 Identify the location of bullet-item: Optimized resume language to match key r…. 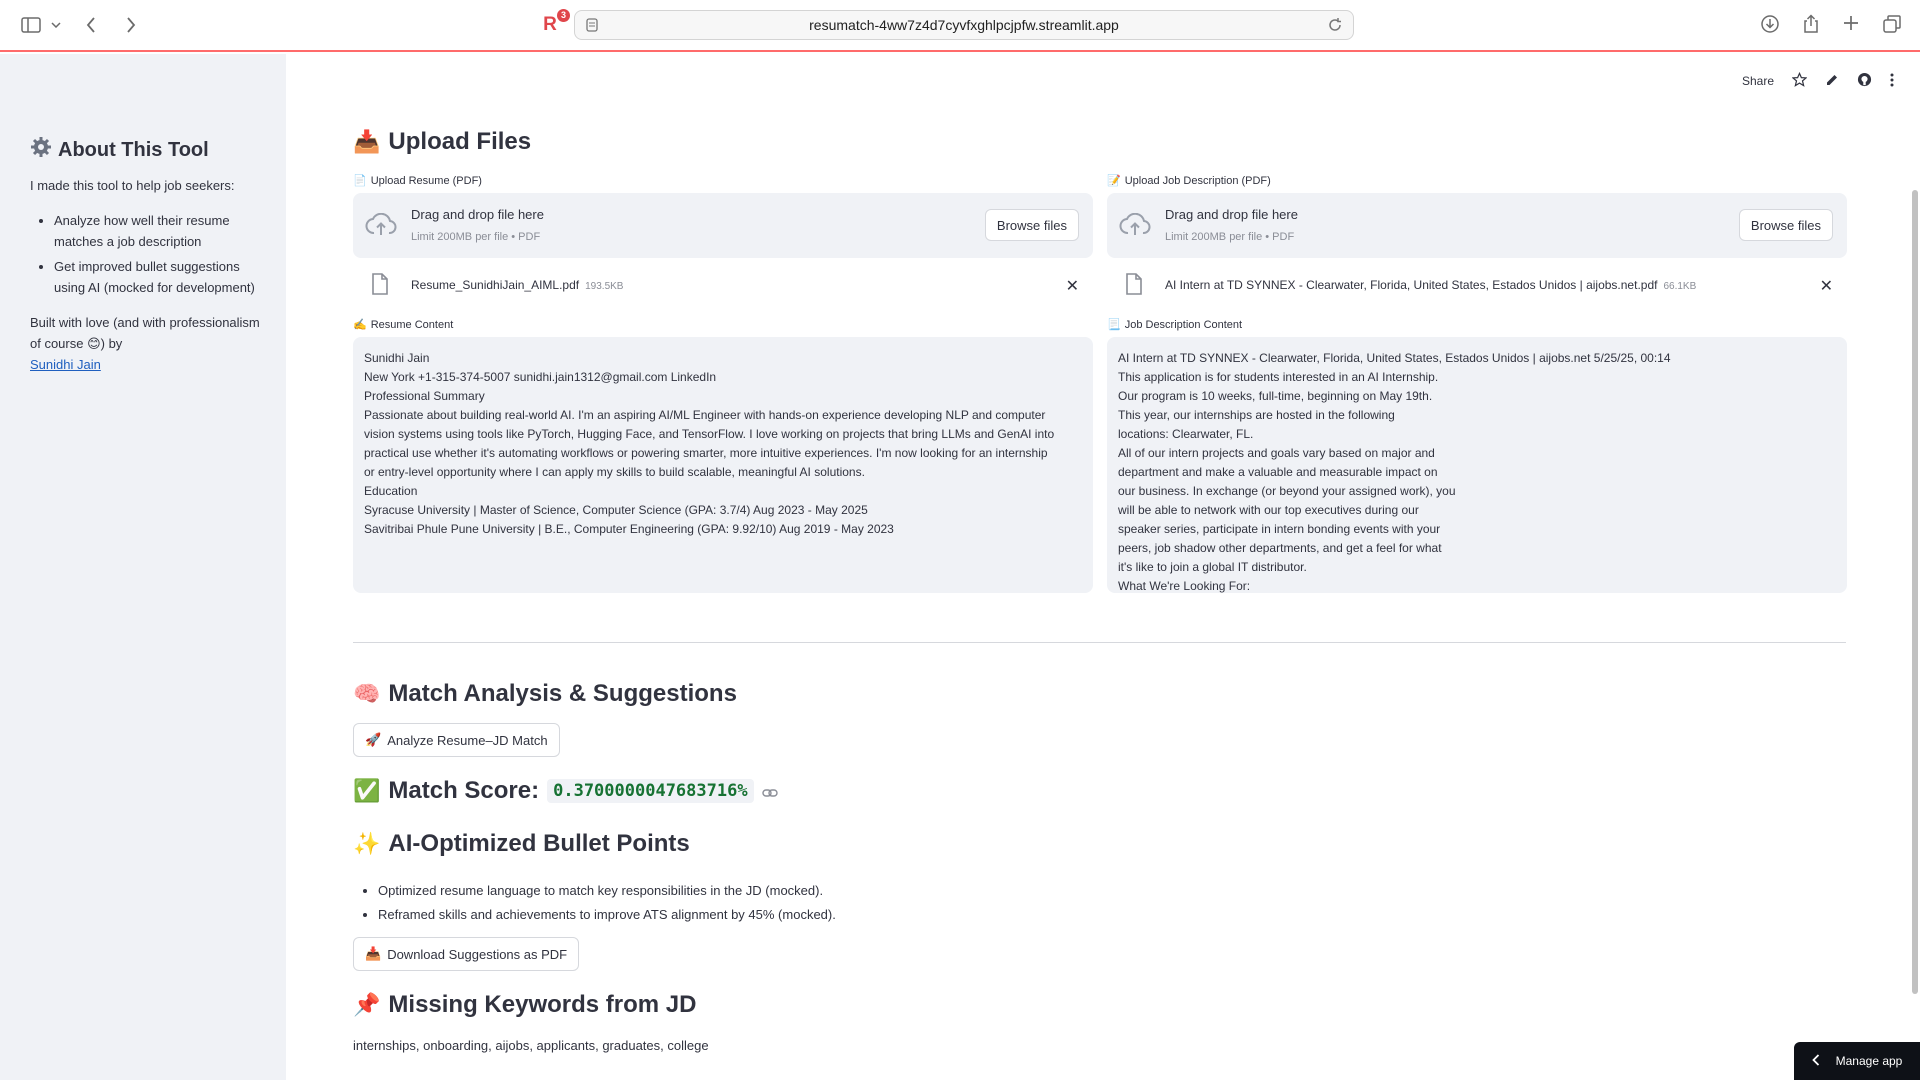
(607, 891).